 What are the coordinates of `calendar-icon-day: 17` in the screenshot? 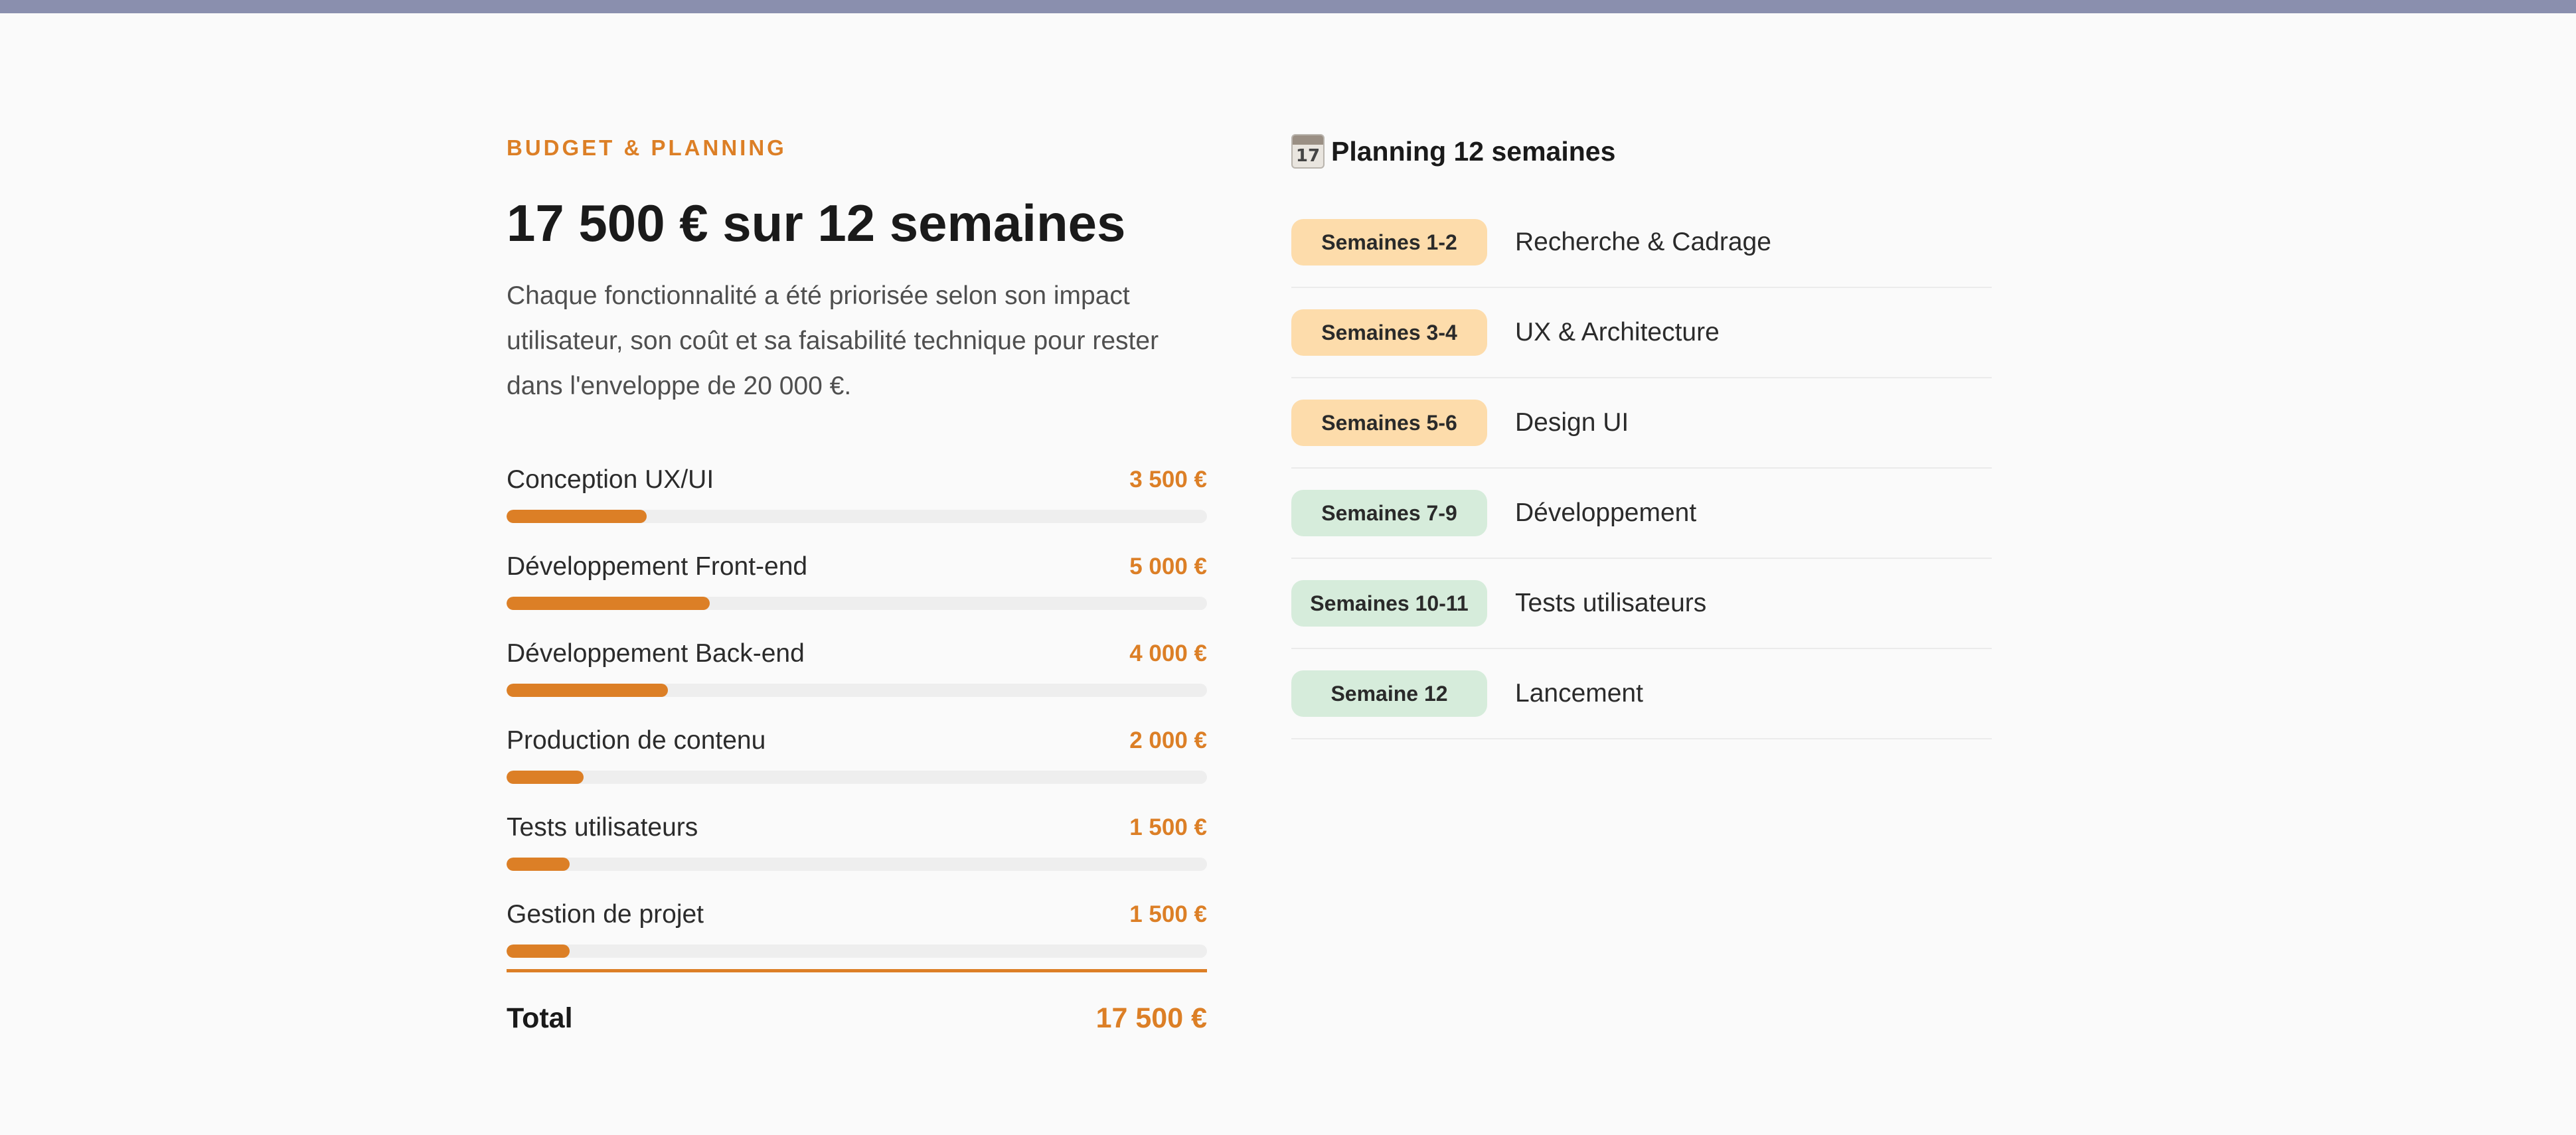 It's located at (1308, 156).